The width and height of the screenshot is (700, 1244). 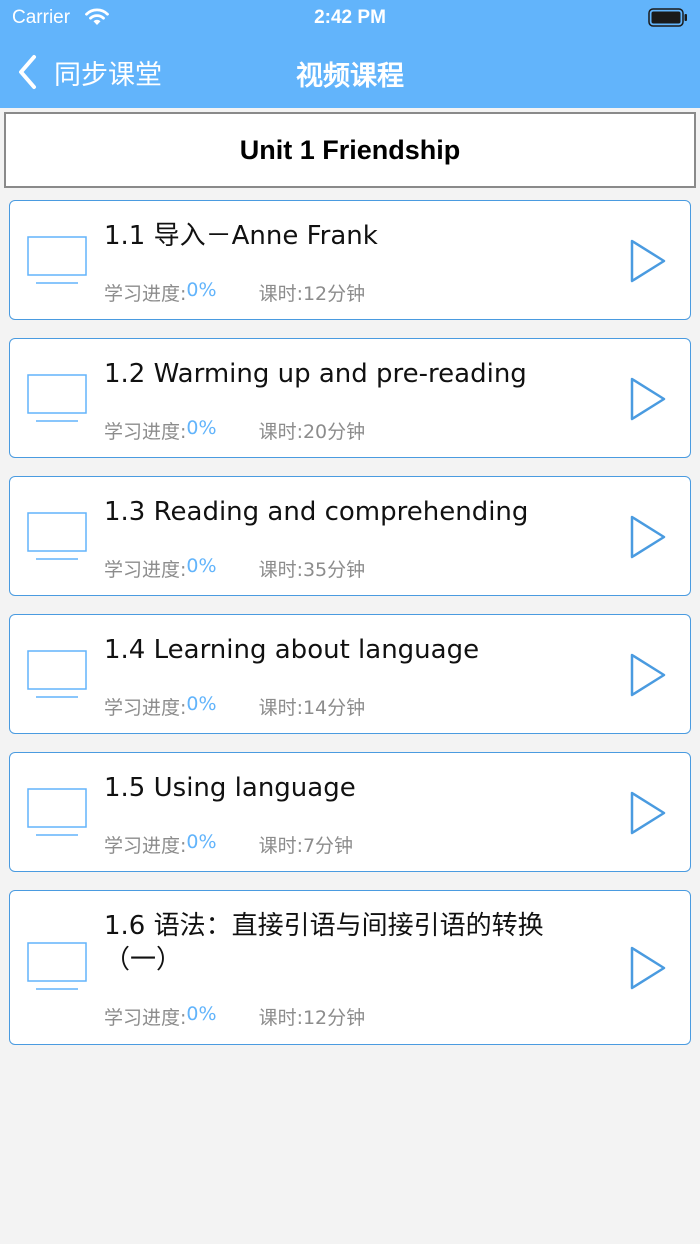 I want to click on lesson-title: 1.2 Warming up and pre-reading, so click(x=315, y=374).